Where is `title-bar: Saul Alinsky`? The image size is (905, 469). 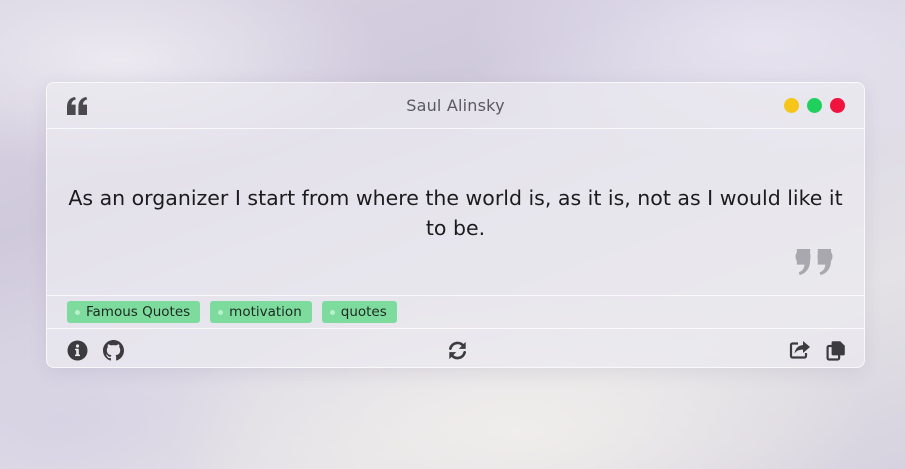 title-bar: Saul Alinsky is located at coordinates (455, 106).